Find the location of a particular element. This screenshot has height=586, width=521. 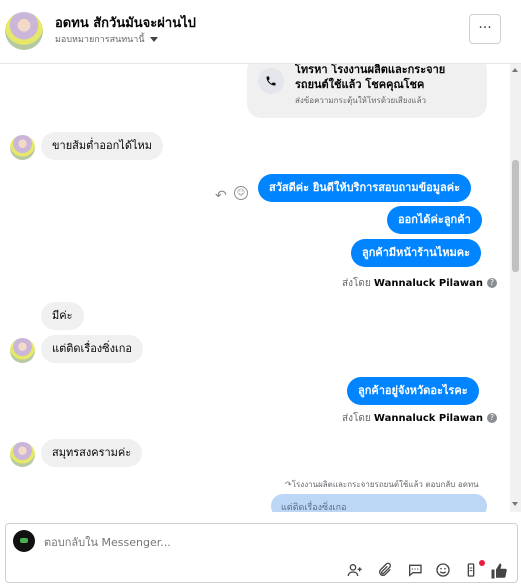

notification-dot is located at coordinates (482, 563).